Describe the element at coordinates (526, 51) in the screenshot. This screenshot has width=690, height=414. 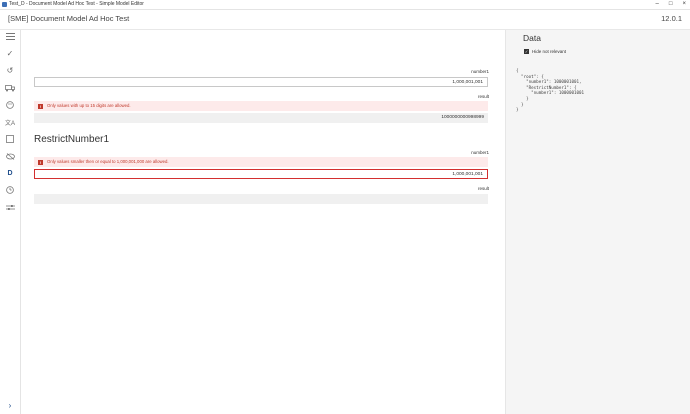
I see `checkbox-checked-icon: ✓` at that location.